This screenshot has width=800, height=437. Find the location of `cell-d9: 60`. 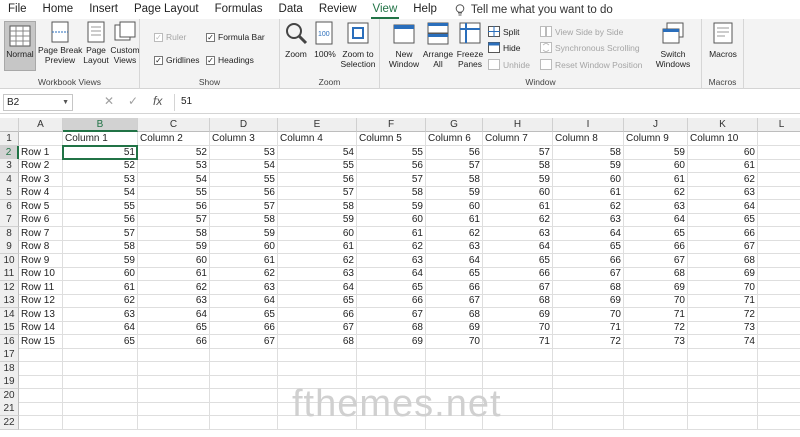

cell-d9: 60 is located at coordinates (244, 247).